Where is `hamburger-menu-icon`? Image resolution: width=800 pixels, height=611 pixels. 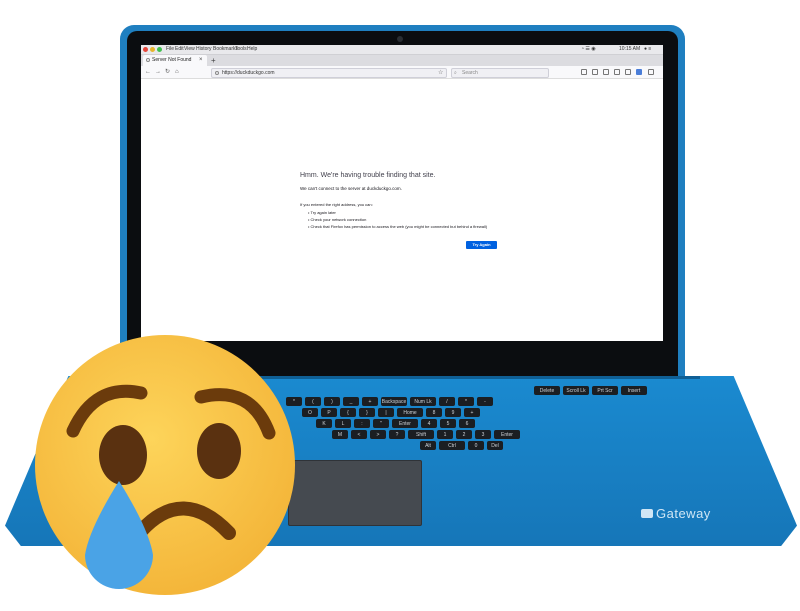
hamburger-menu-icon is located at coordinates (651, 72).